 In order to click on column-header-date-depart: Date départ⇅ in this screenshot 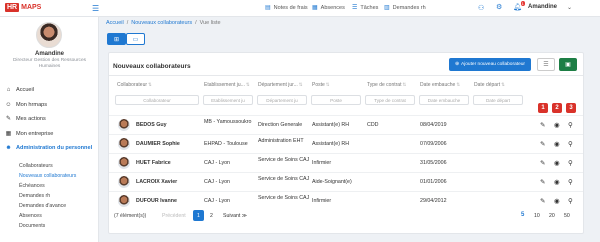, I will do `click(489, 85)`.